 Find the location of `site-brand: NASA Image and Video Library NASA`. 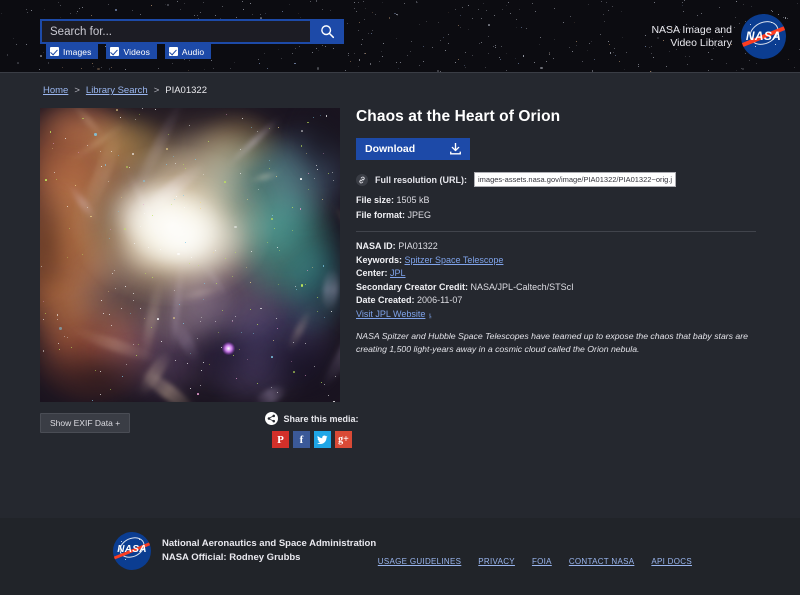

site-brand: NASA Image and Video Library NASA is located at coordinates (718, 36).